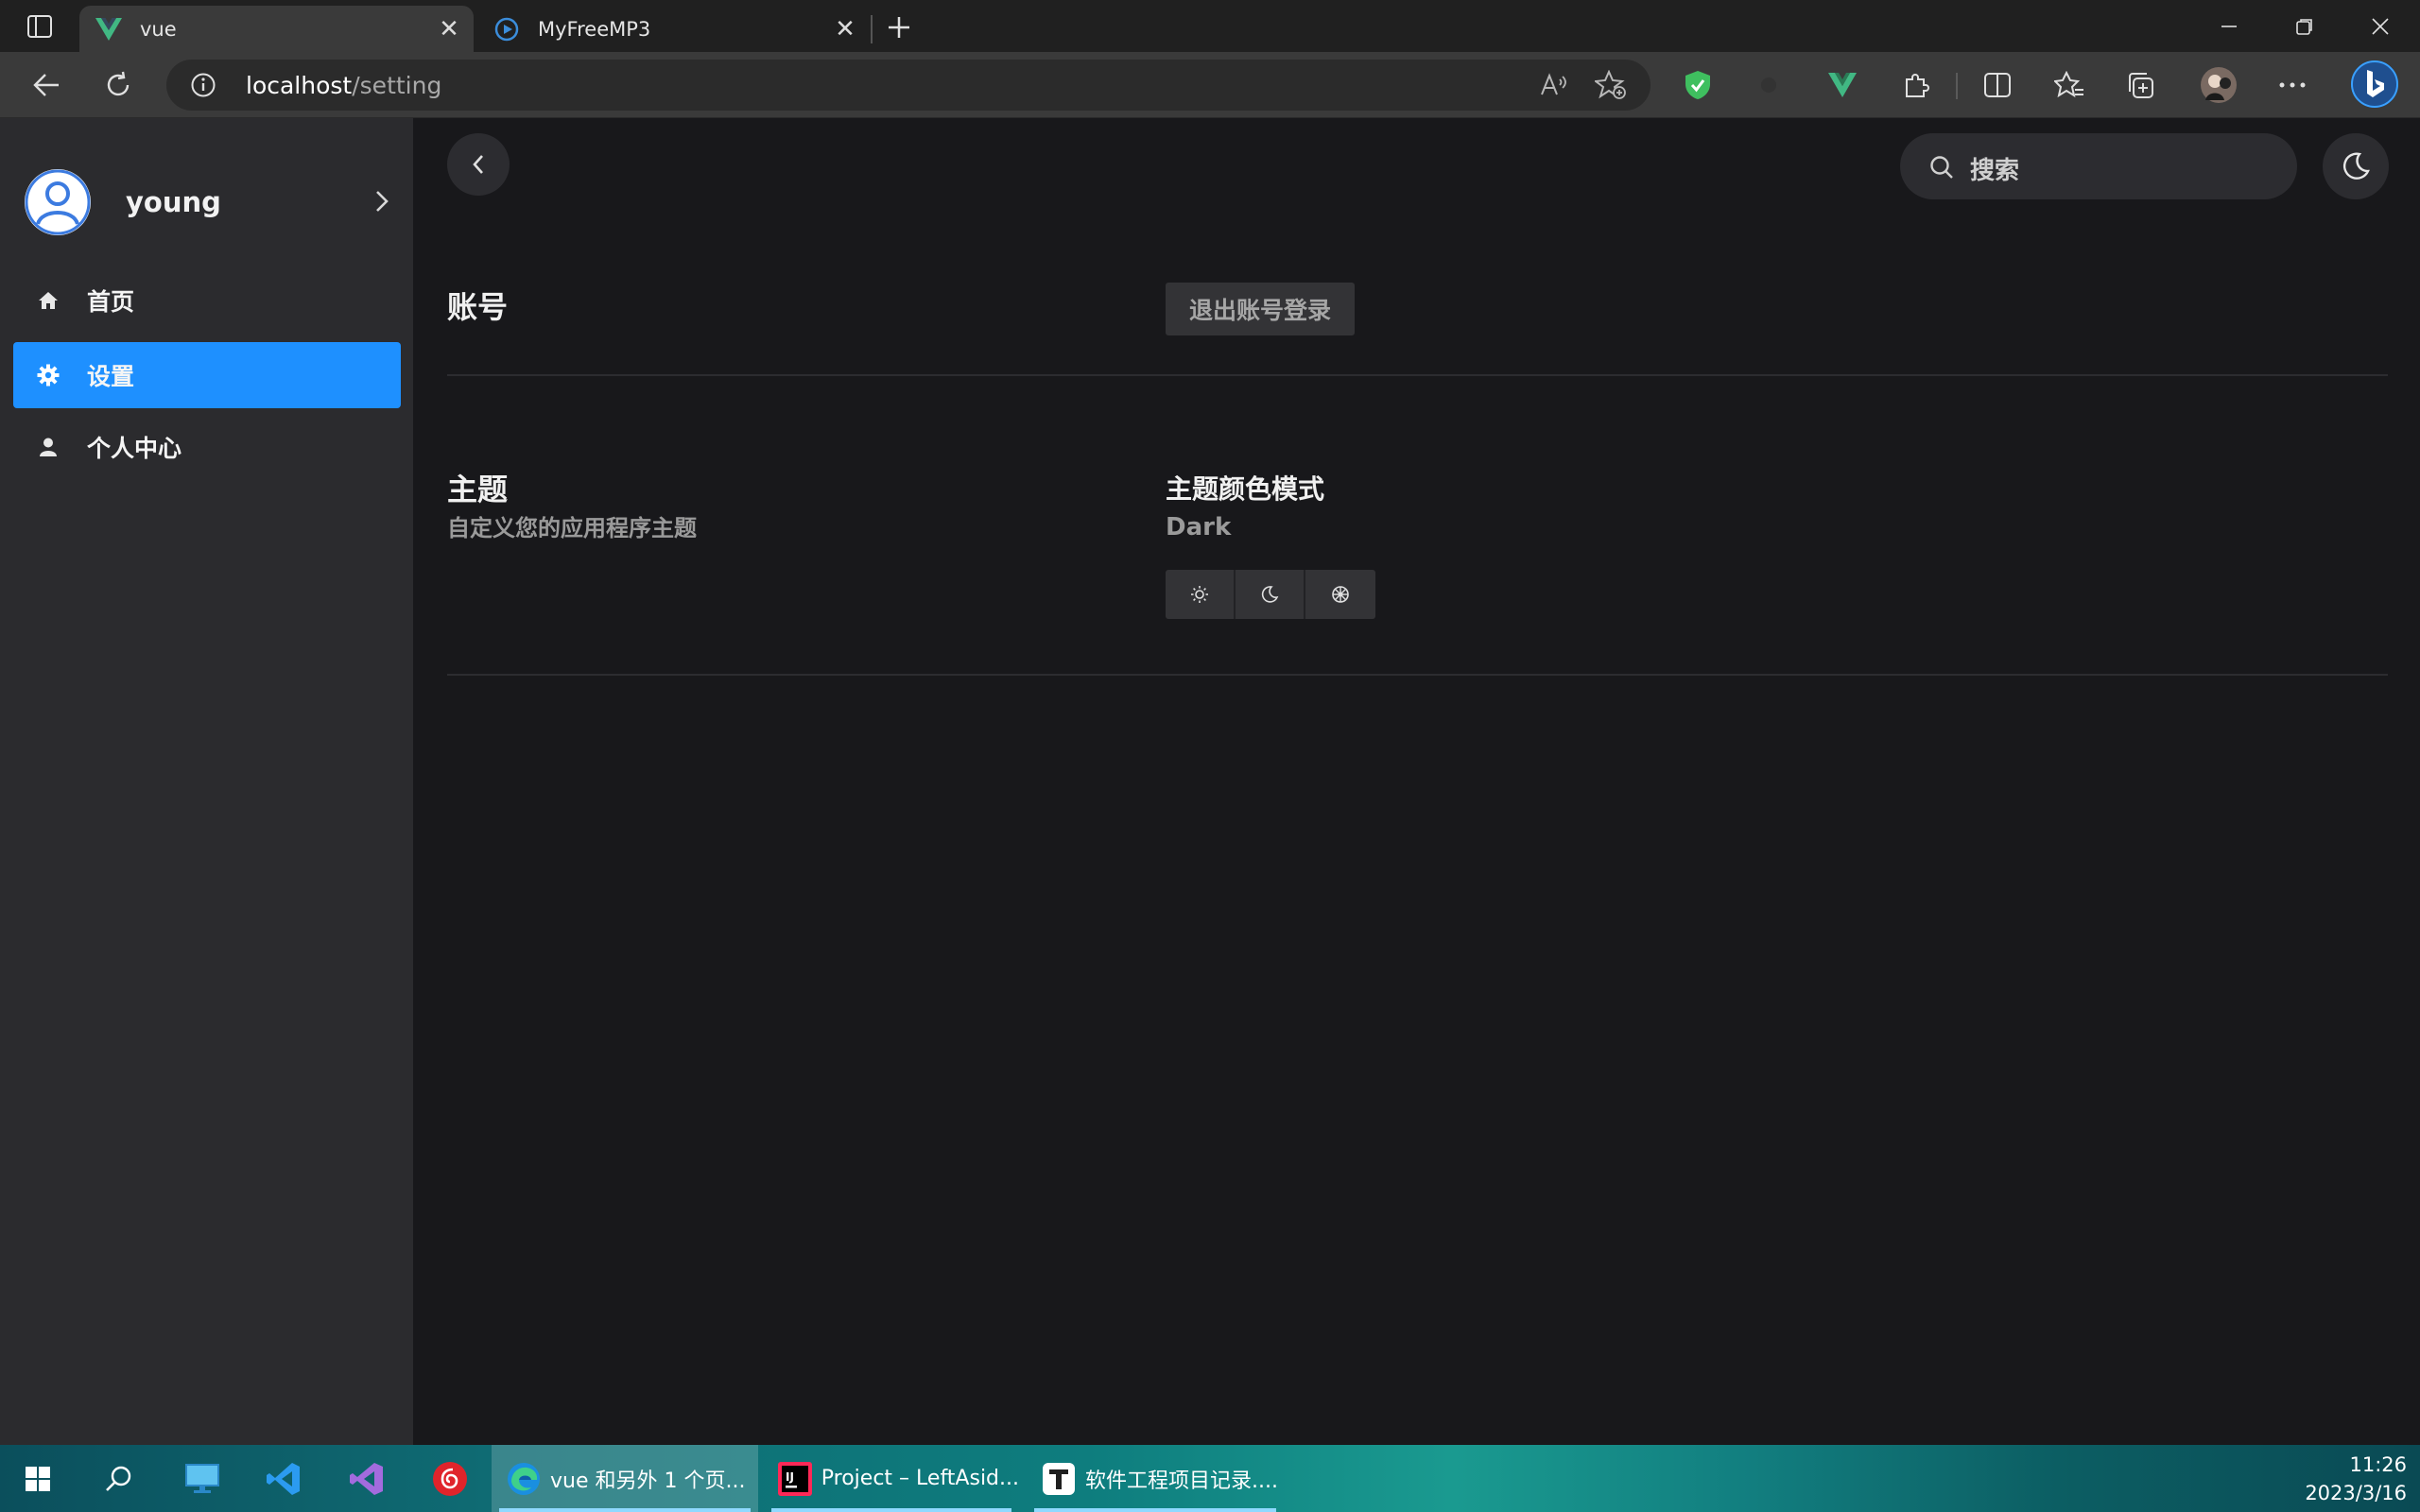 Image resolution: width=2420 pixels, height=1512 pixels. What do you see at coordinates (899, 27) in the screenshot?
I see `new-tab-icon` at bounding box center [899, 27].